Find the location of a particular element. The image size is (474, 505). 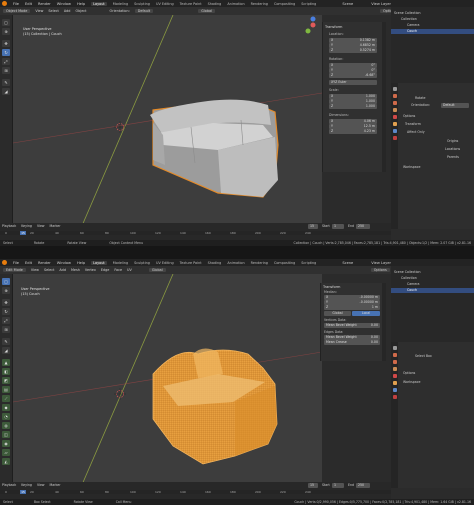

prop-options: Options is located at coordinates (409, 116).